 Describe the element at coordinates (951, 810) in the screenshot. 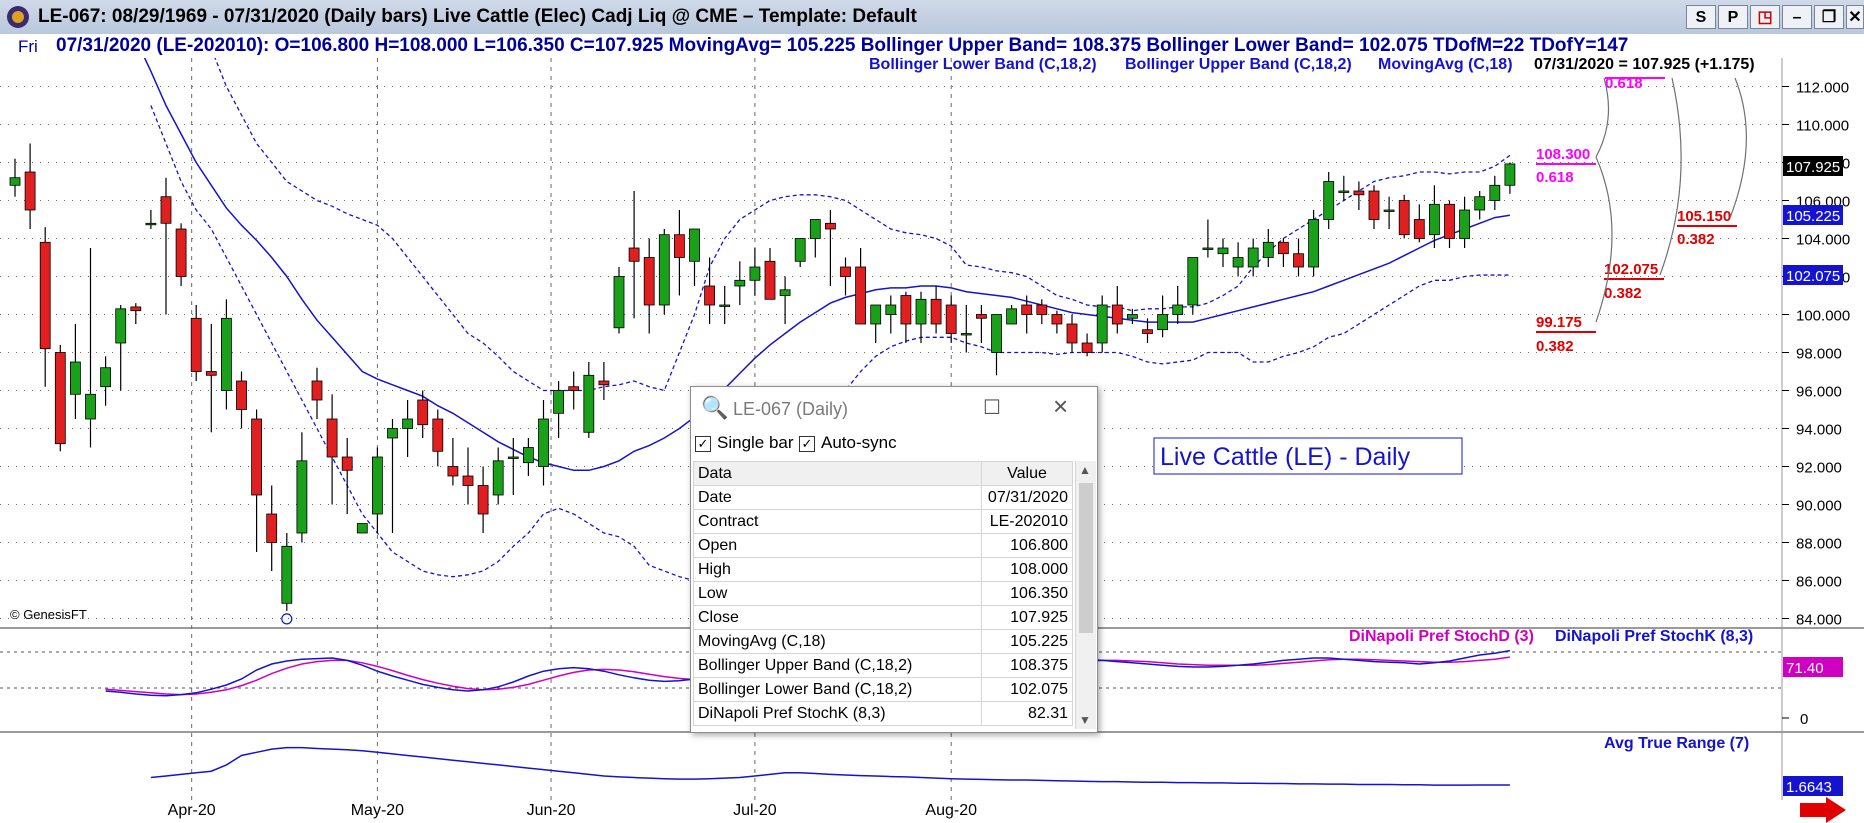

I see `x-tick-label: Aug-20` at that location.